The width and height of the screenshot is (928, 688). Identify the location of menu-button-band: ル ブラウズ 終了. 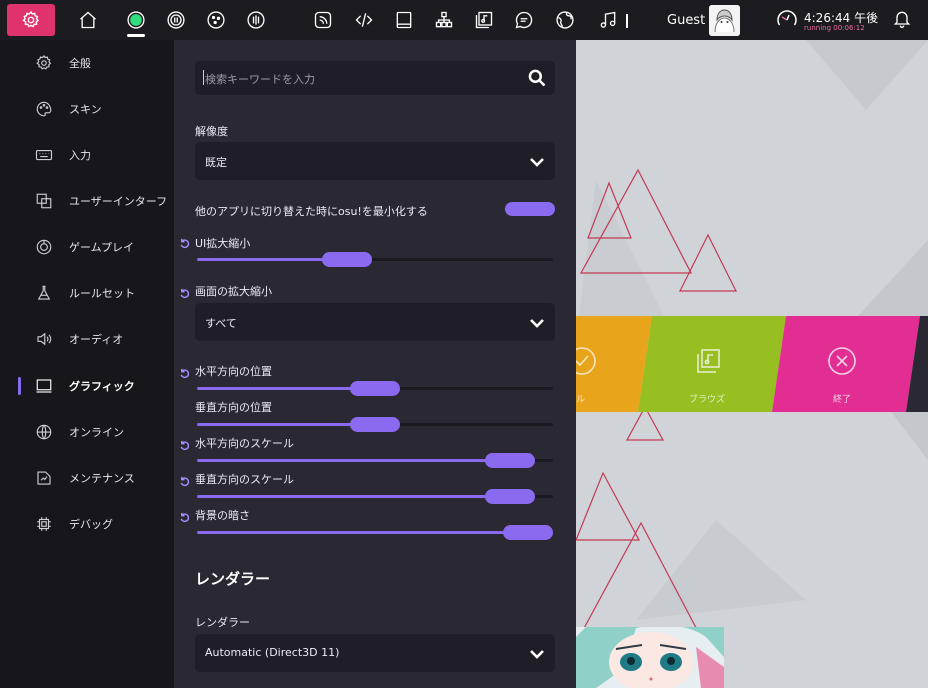
(752, 364).